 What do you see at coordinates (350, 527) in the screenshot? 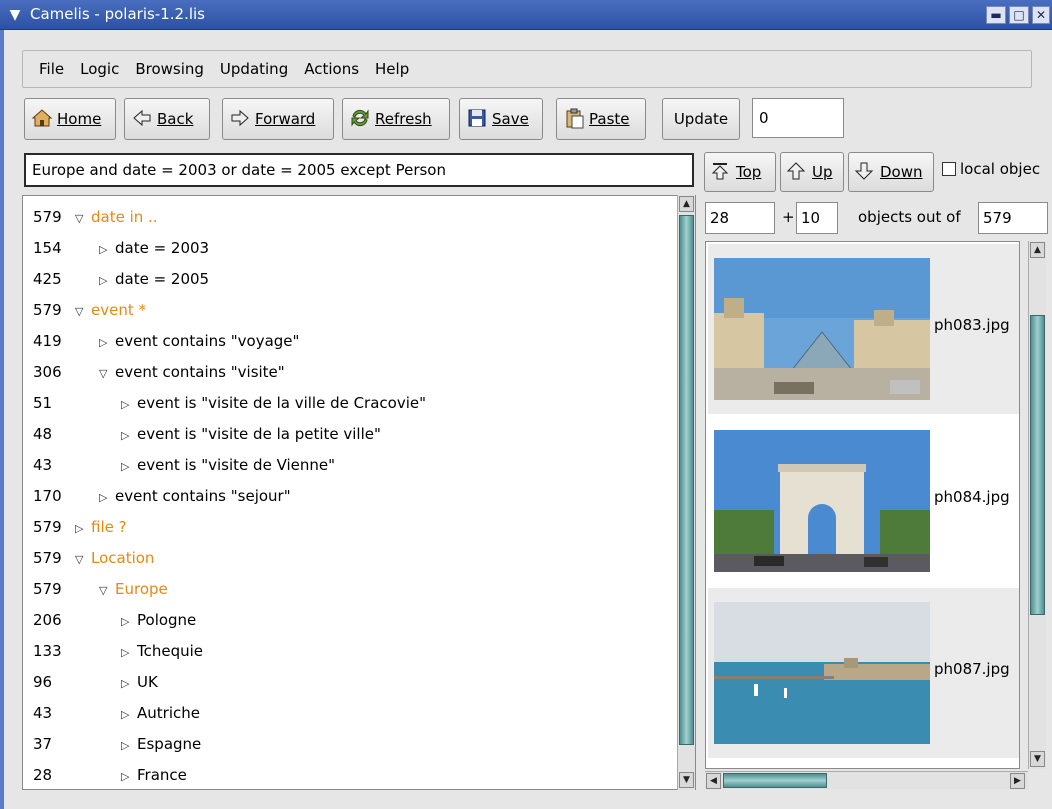
I see `tree-row: 579 ▷ file ?` at bounding box center [350, 527].